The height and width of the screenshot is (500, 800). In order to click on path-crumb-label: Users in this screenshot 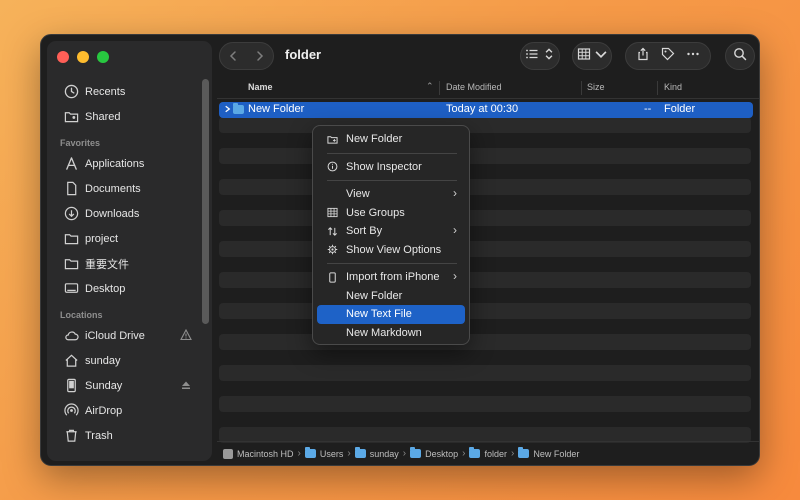, I will do `click(331, 453)`.